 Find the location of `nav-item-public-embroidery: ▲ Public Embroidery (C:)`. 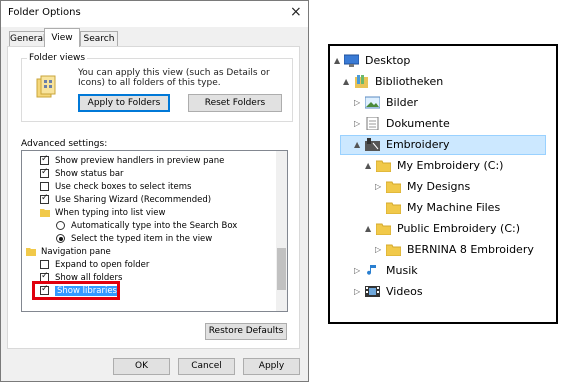

nav-item-public-embroidery: ▲ Public Embroidery (C:) is located at coordinates (443, 229).